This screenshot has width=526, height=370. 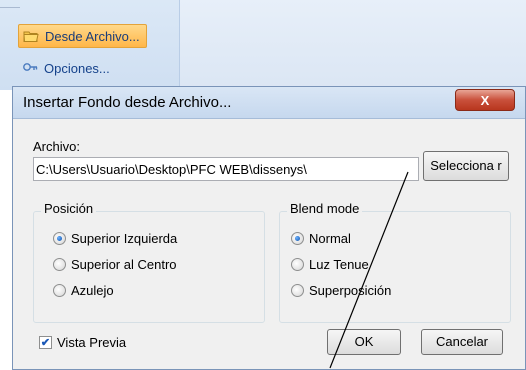 What do you see at coordinates (369, 270) in the screenshot?
I see `annotation-line` at bounding box center [369, 270].